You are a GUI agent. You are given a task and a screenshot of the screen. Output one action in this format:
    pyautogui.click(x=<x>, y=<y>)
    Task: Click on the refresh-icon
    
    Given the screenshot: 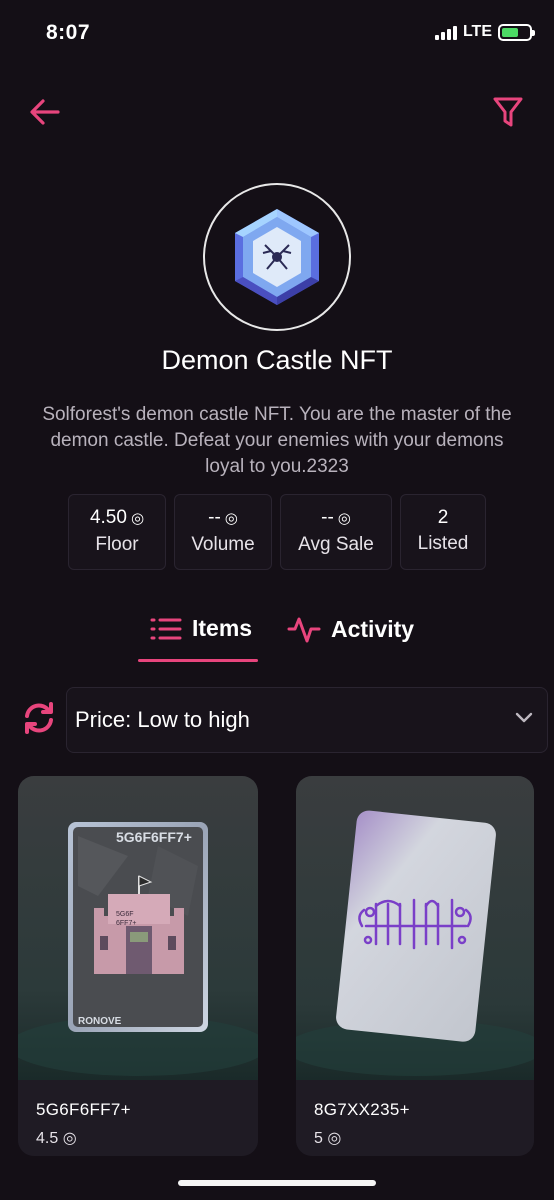 What is the action you would take?
    pyautogui.click(x=39, y=718)
    